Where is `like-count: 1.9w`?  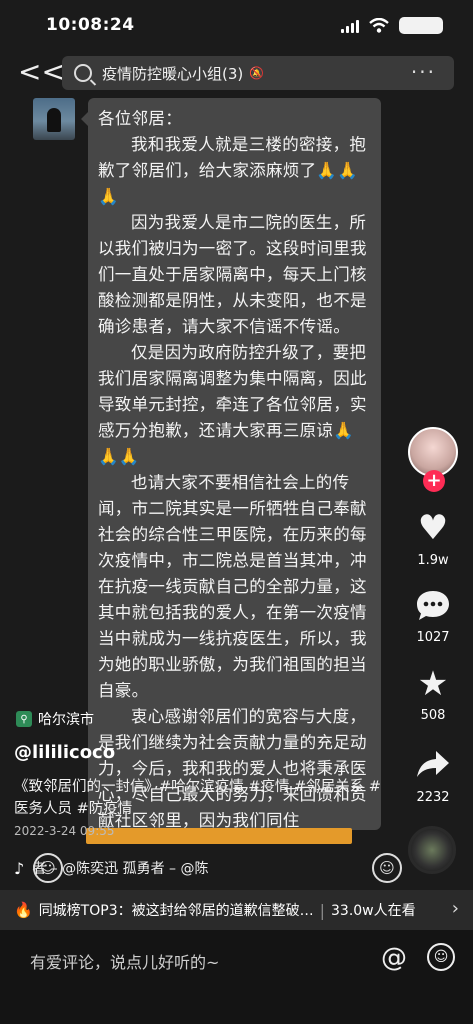
like-count: 1.9w is located at coordinates (433, 560).